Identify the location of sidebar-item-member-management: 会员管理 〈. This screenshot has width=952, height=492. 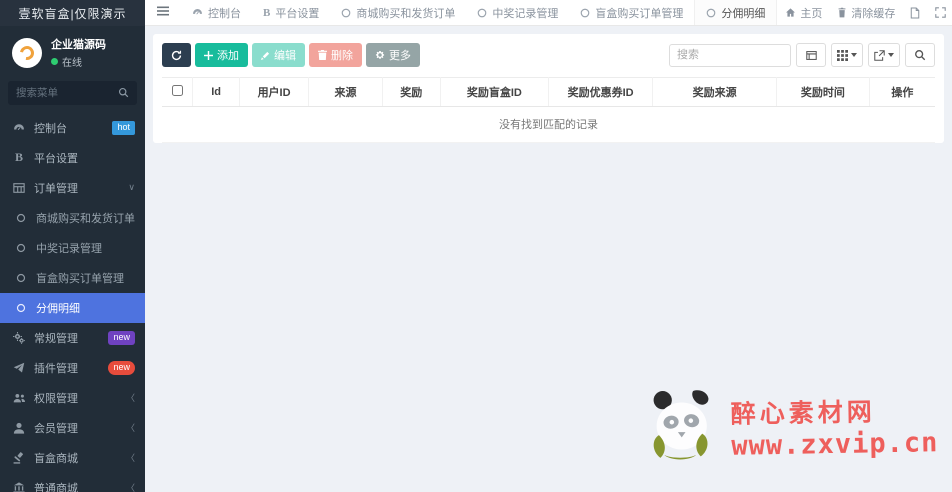
(72, 428).